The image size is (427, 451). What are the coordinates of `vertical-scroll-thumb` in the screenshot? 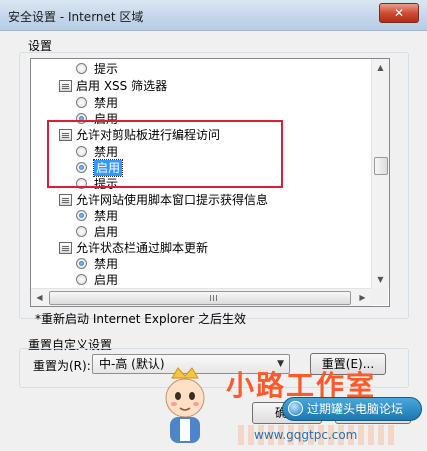 It's located at (381, 166).